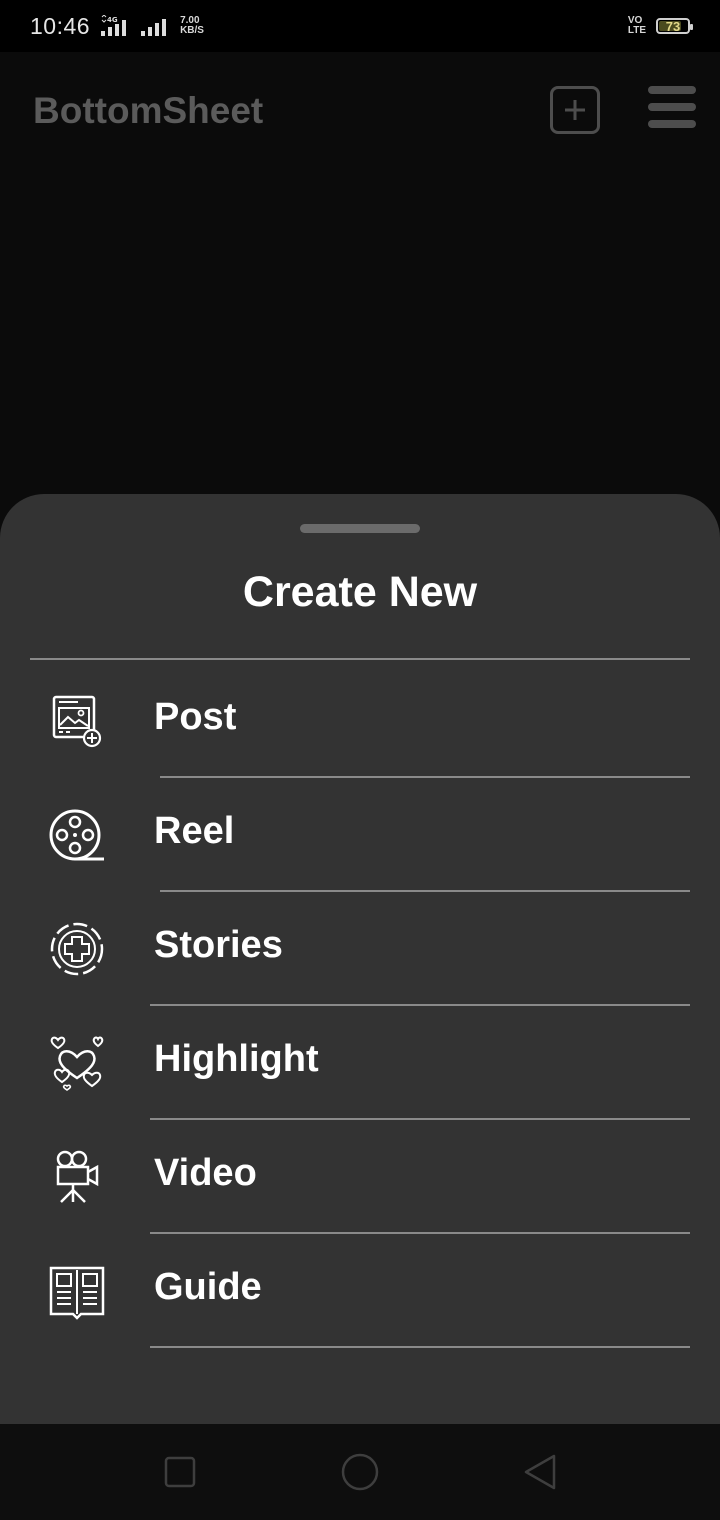 The width and height of the screenshot is (720, 1520). What do you see at coordinates (360, 26) in the screenshot?
I see `status-bar: 10:46 4G 7.00 KB/S VO LTE 73` at bounding box center [360, 26].